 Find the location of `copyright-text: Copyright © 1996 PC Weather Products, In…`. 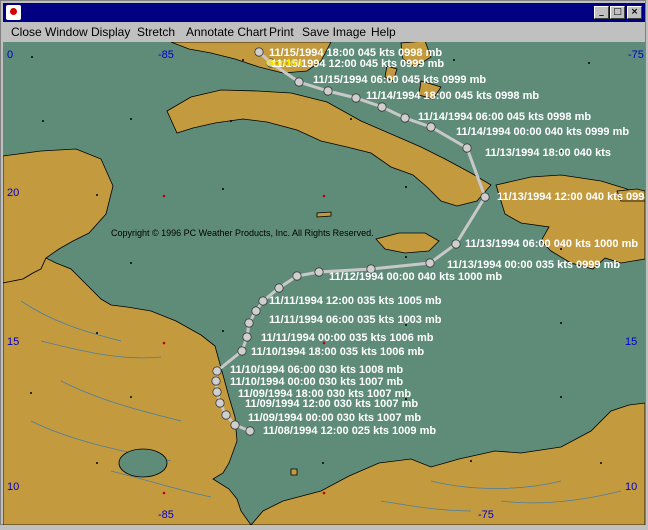

copyright-text: Copyright © 1996 PC Weather Products, In… is located at coordinates (242, 233).